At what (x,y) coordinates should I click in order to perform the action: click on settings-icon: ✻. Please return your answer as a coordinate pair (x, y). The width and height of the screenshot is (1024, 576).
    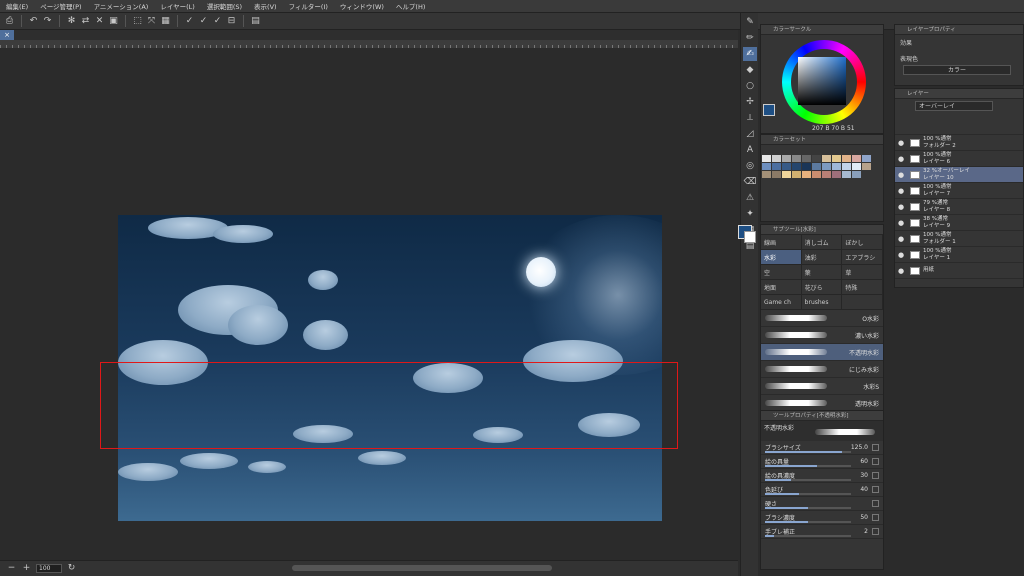
    Looking at the image, I should click on (71, 21).